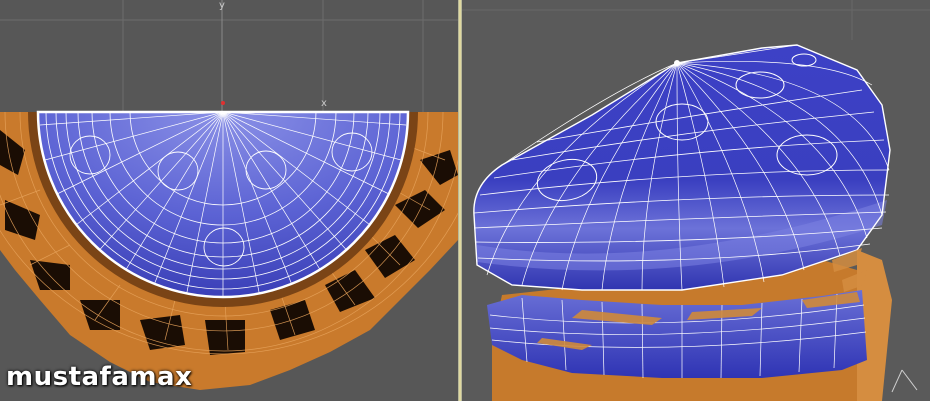 The height and width of the screenshot is (401, 930). Describe the element at coordinates (99, 377) in the screenshot. I see `watermark-text: mustafamax` at that location.